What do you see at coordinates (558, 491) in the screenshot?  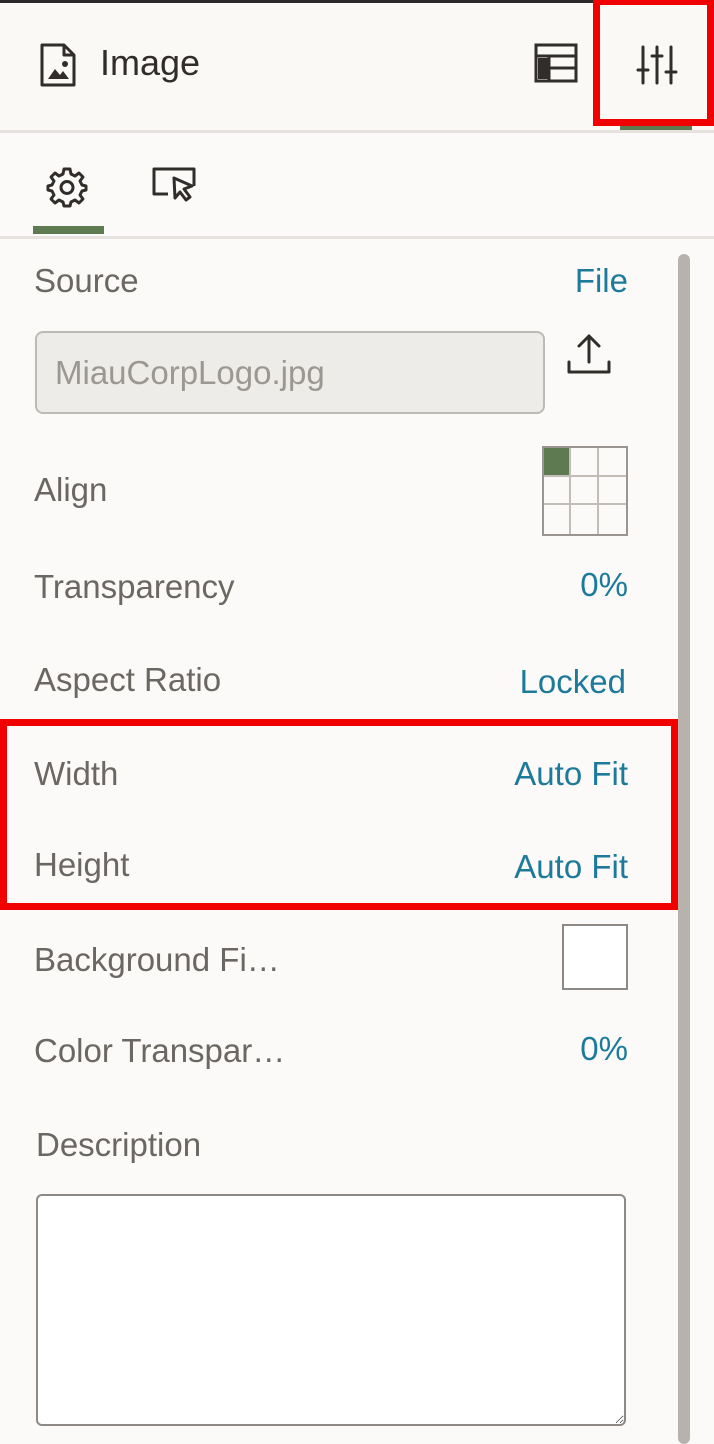 I see `align-cell-middle-left` at bounding box center [558, 491].